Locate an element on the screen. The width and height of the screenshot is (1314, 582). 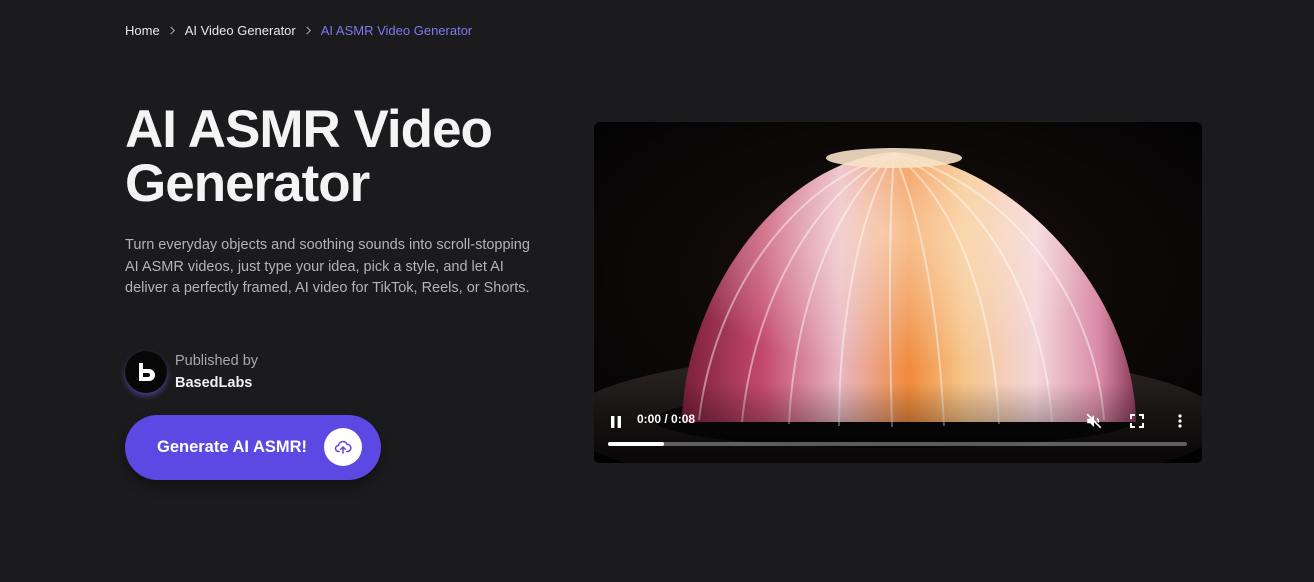
video-progress-bar is located at coordinates (897, 444).